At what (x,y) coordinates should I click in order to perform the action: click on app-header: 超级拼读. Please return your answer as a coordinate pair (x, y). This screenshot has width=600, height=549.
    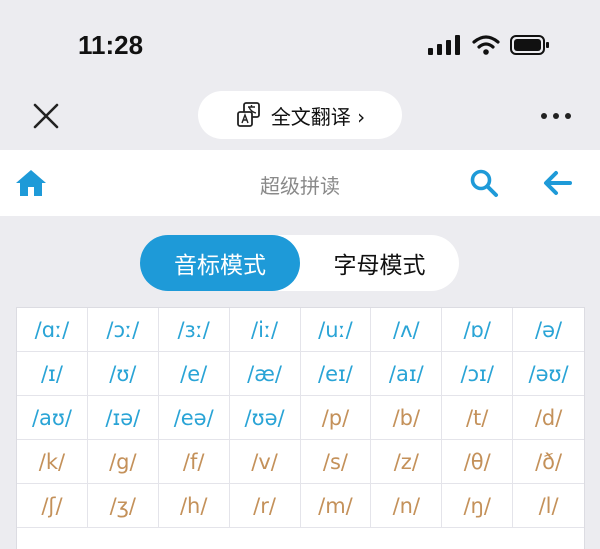
    Looking at the image, I should click on (300, 183).